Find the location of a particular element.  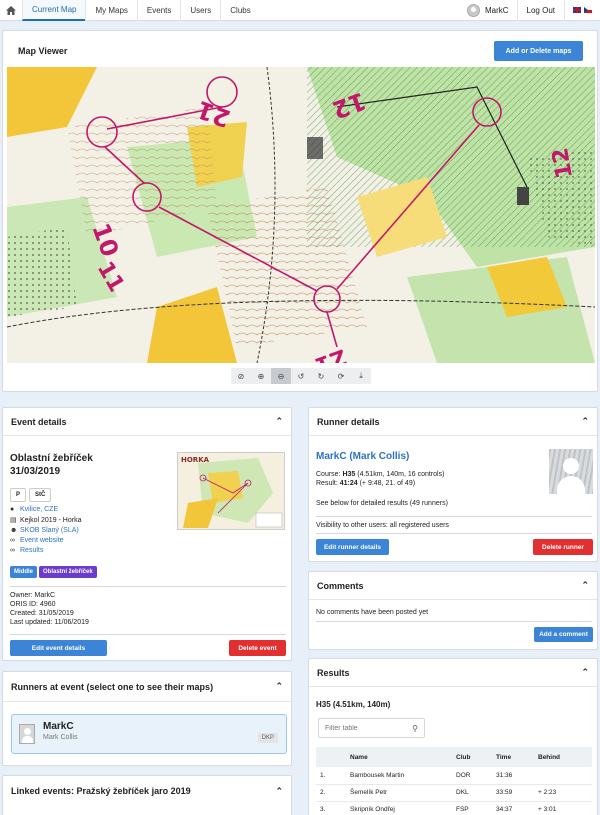

comments-header: Comments is located at coordinates (340, 585).